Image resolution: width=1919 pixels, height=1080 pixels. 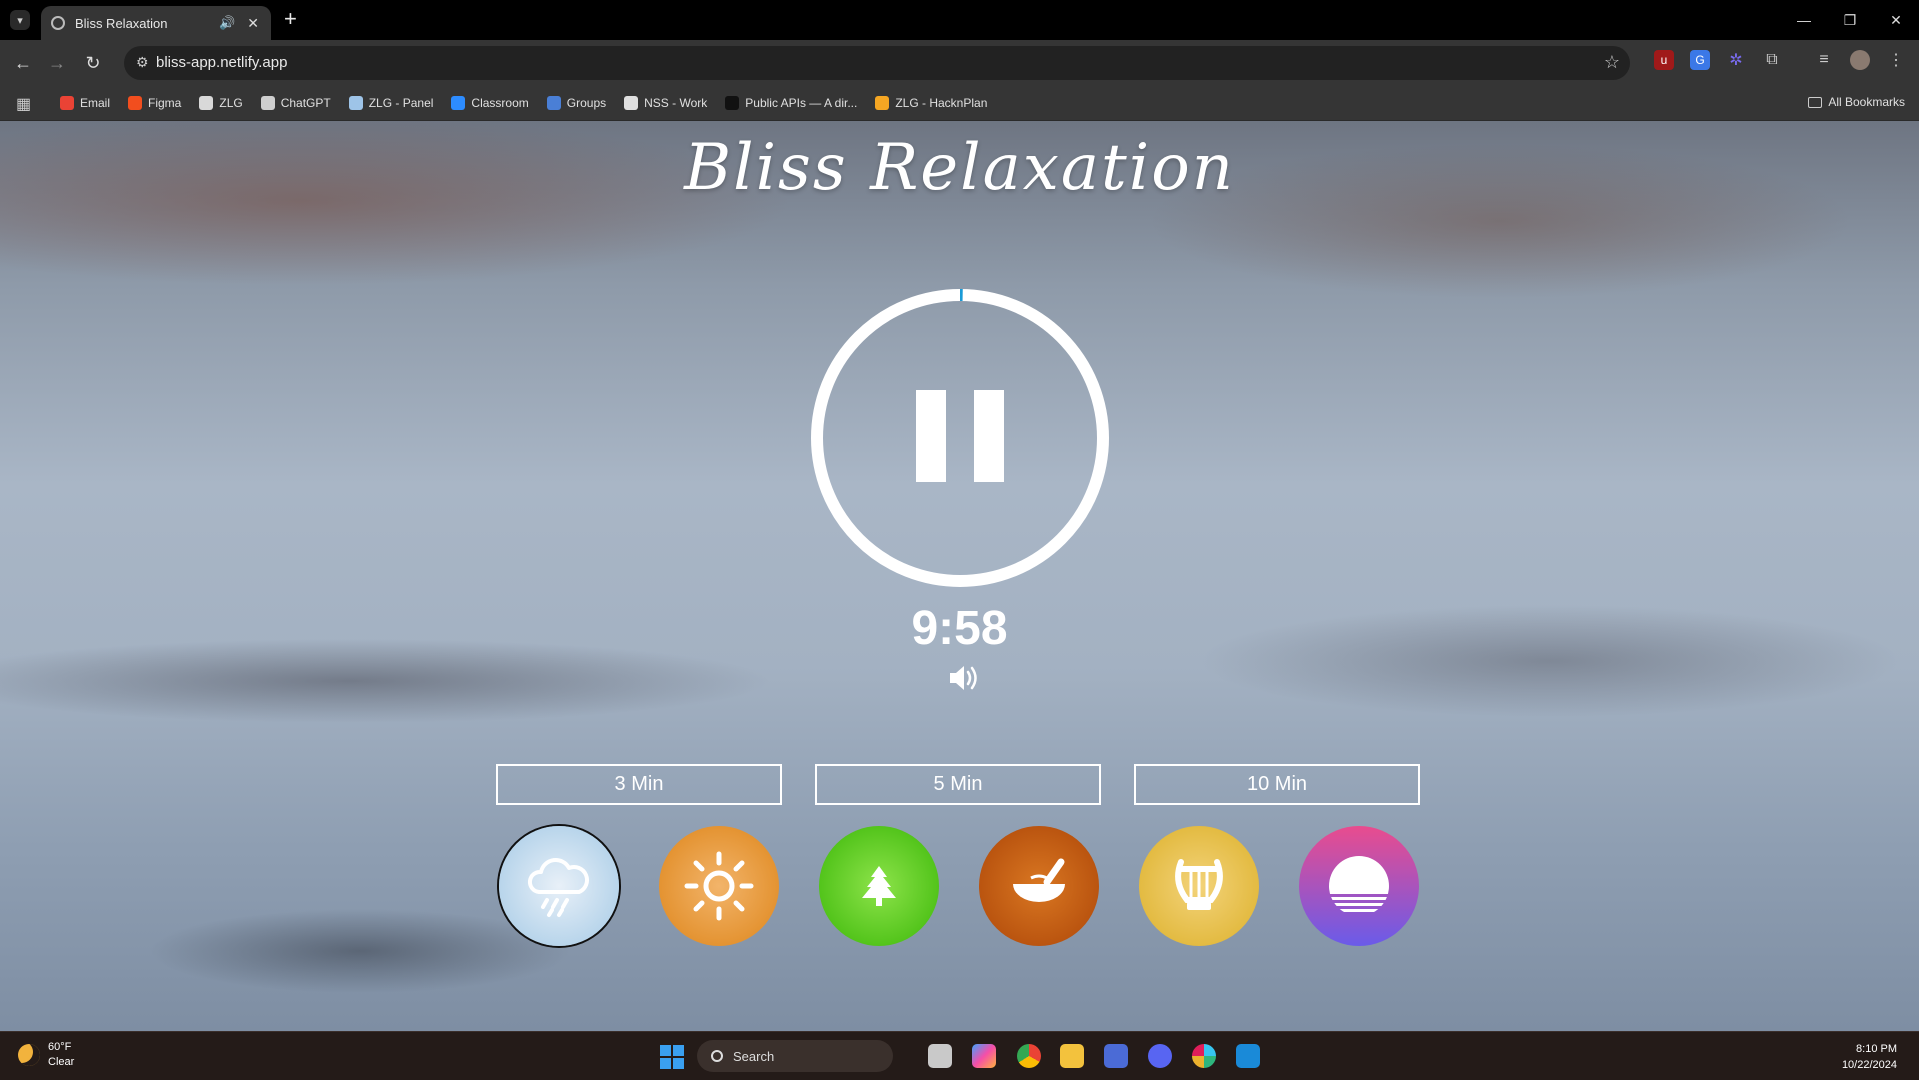 What do you see at coordinates (1804, 20) in the screenshot?
I see `minimize-button: —` at bounding box center [1804, 20].